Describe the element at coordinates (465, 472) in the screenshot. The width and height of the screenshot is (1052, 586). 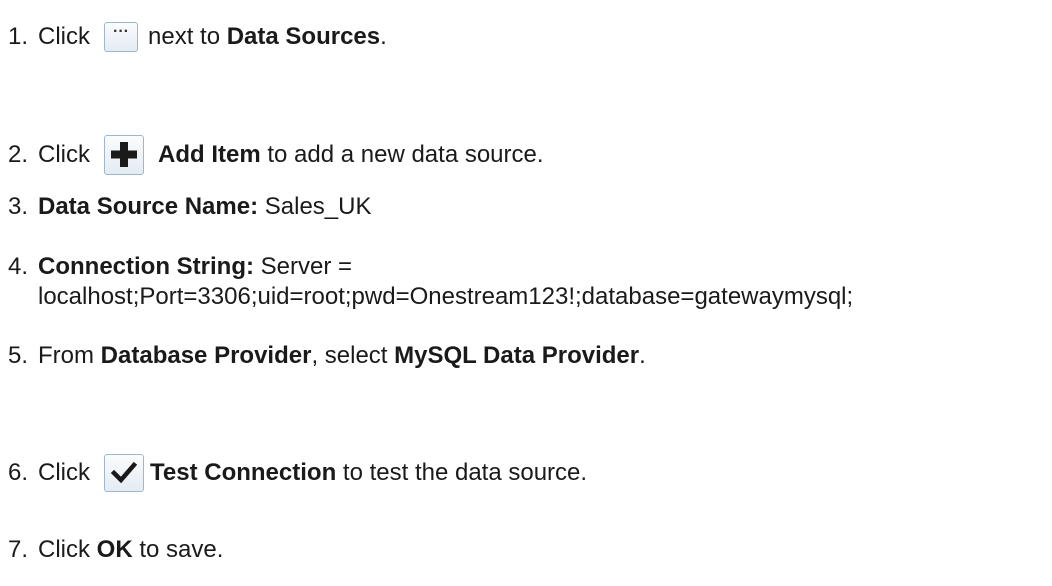
I see `step-text: to test the data source.` at that location.